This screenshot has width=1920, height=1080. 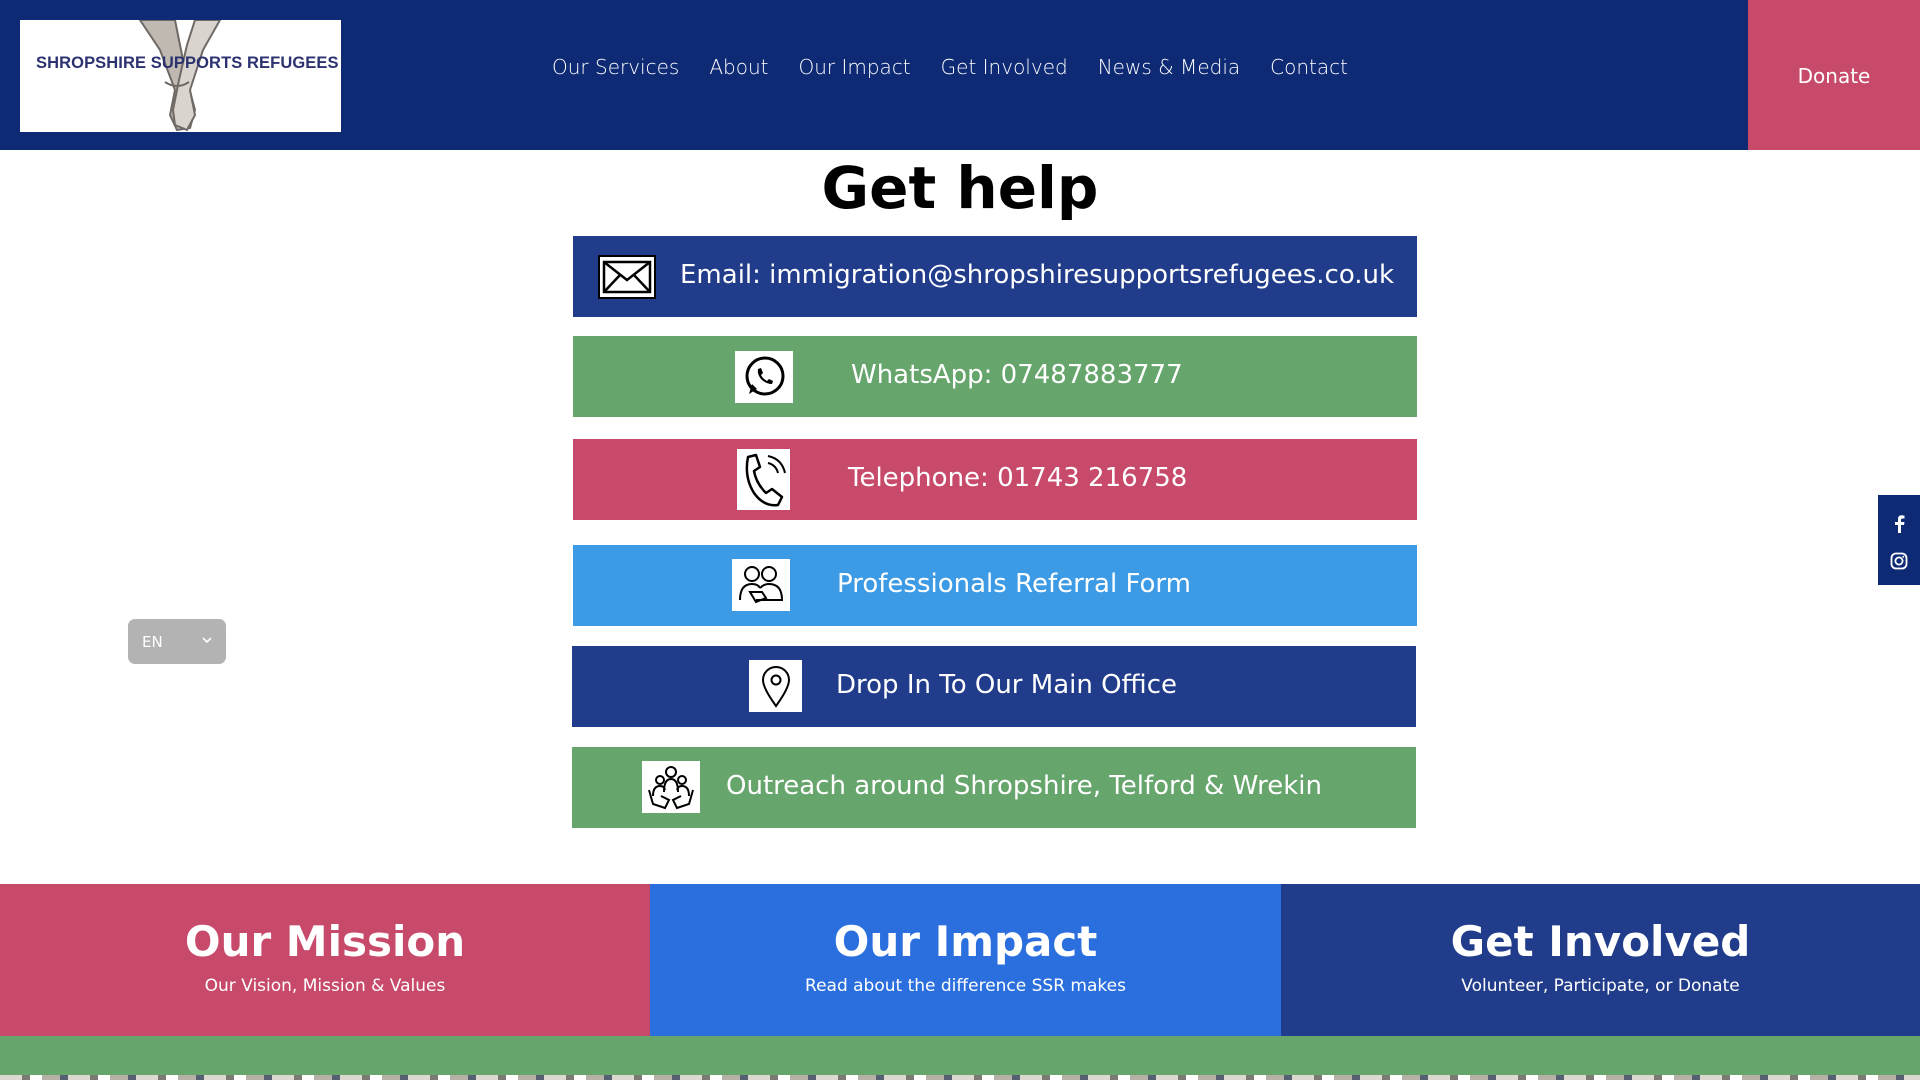 What do you see at coordinates (1309, 67) in the screenshot?
I see `nav-contact: Contact` at bounding box center [1309, 67].